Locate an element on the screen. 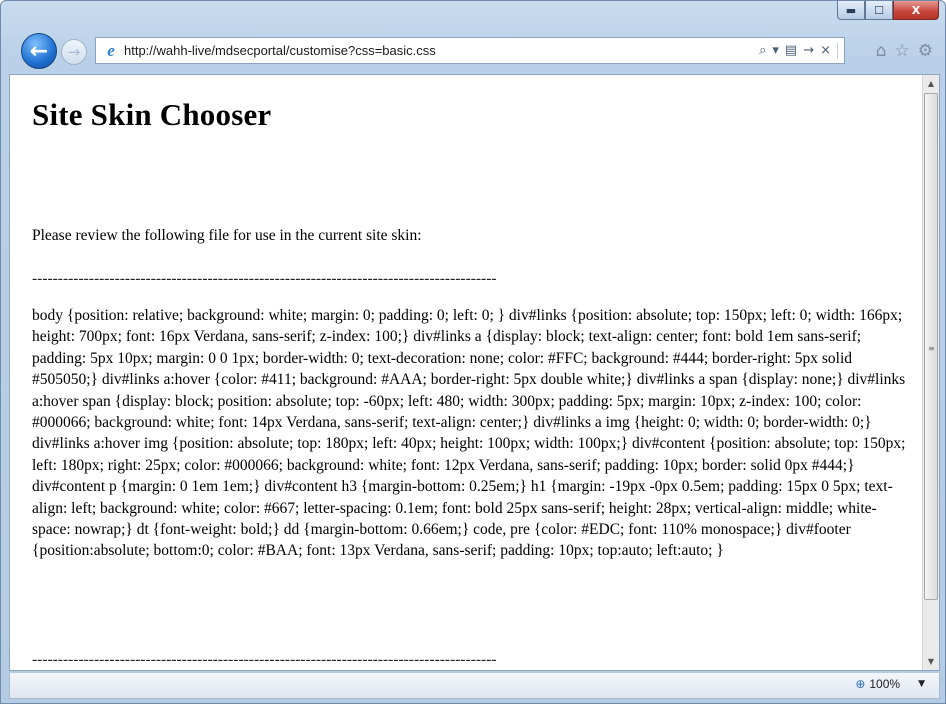 This screenshot has width=946, height=704. arrow-left-icon: ← is located at coordinates (39, 51).